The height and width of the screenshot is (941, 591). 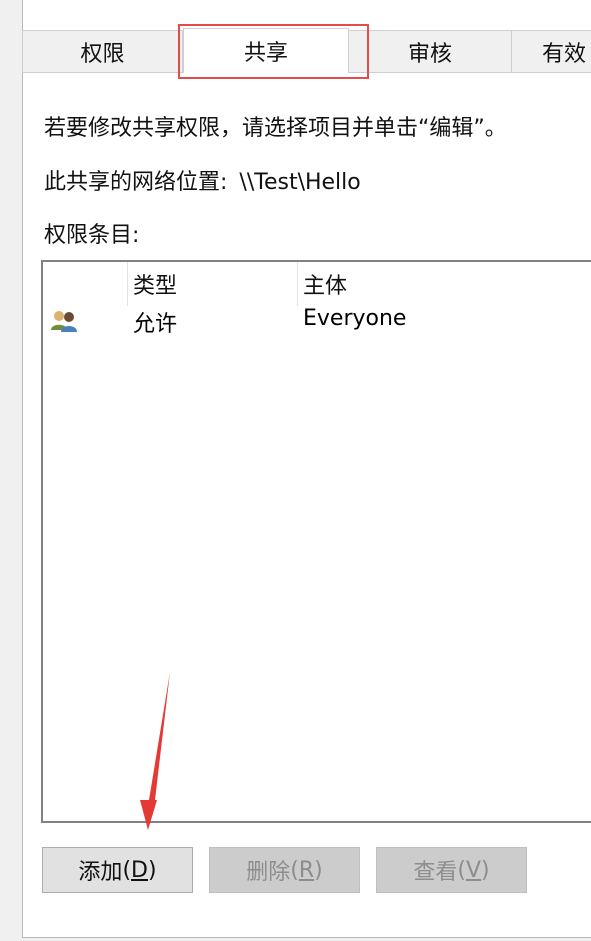 I want to click on view-mnemonic: V, so click(x=473, y=870).